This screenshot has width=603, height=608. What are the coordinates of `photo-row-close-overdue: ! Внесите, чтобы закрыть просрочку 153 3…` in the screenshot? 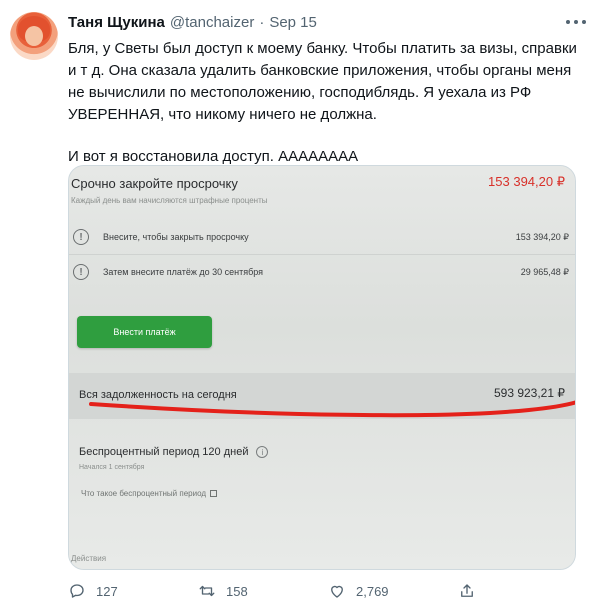 It's located at (321, 237).